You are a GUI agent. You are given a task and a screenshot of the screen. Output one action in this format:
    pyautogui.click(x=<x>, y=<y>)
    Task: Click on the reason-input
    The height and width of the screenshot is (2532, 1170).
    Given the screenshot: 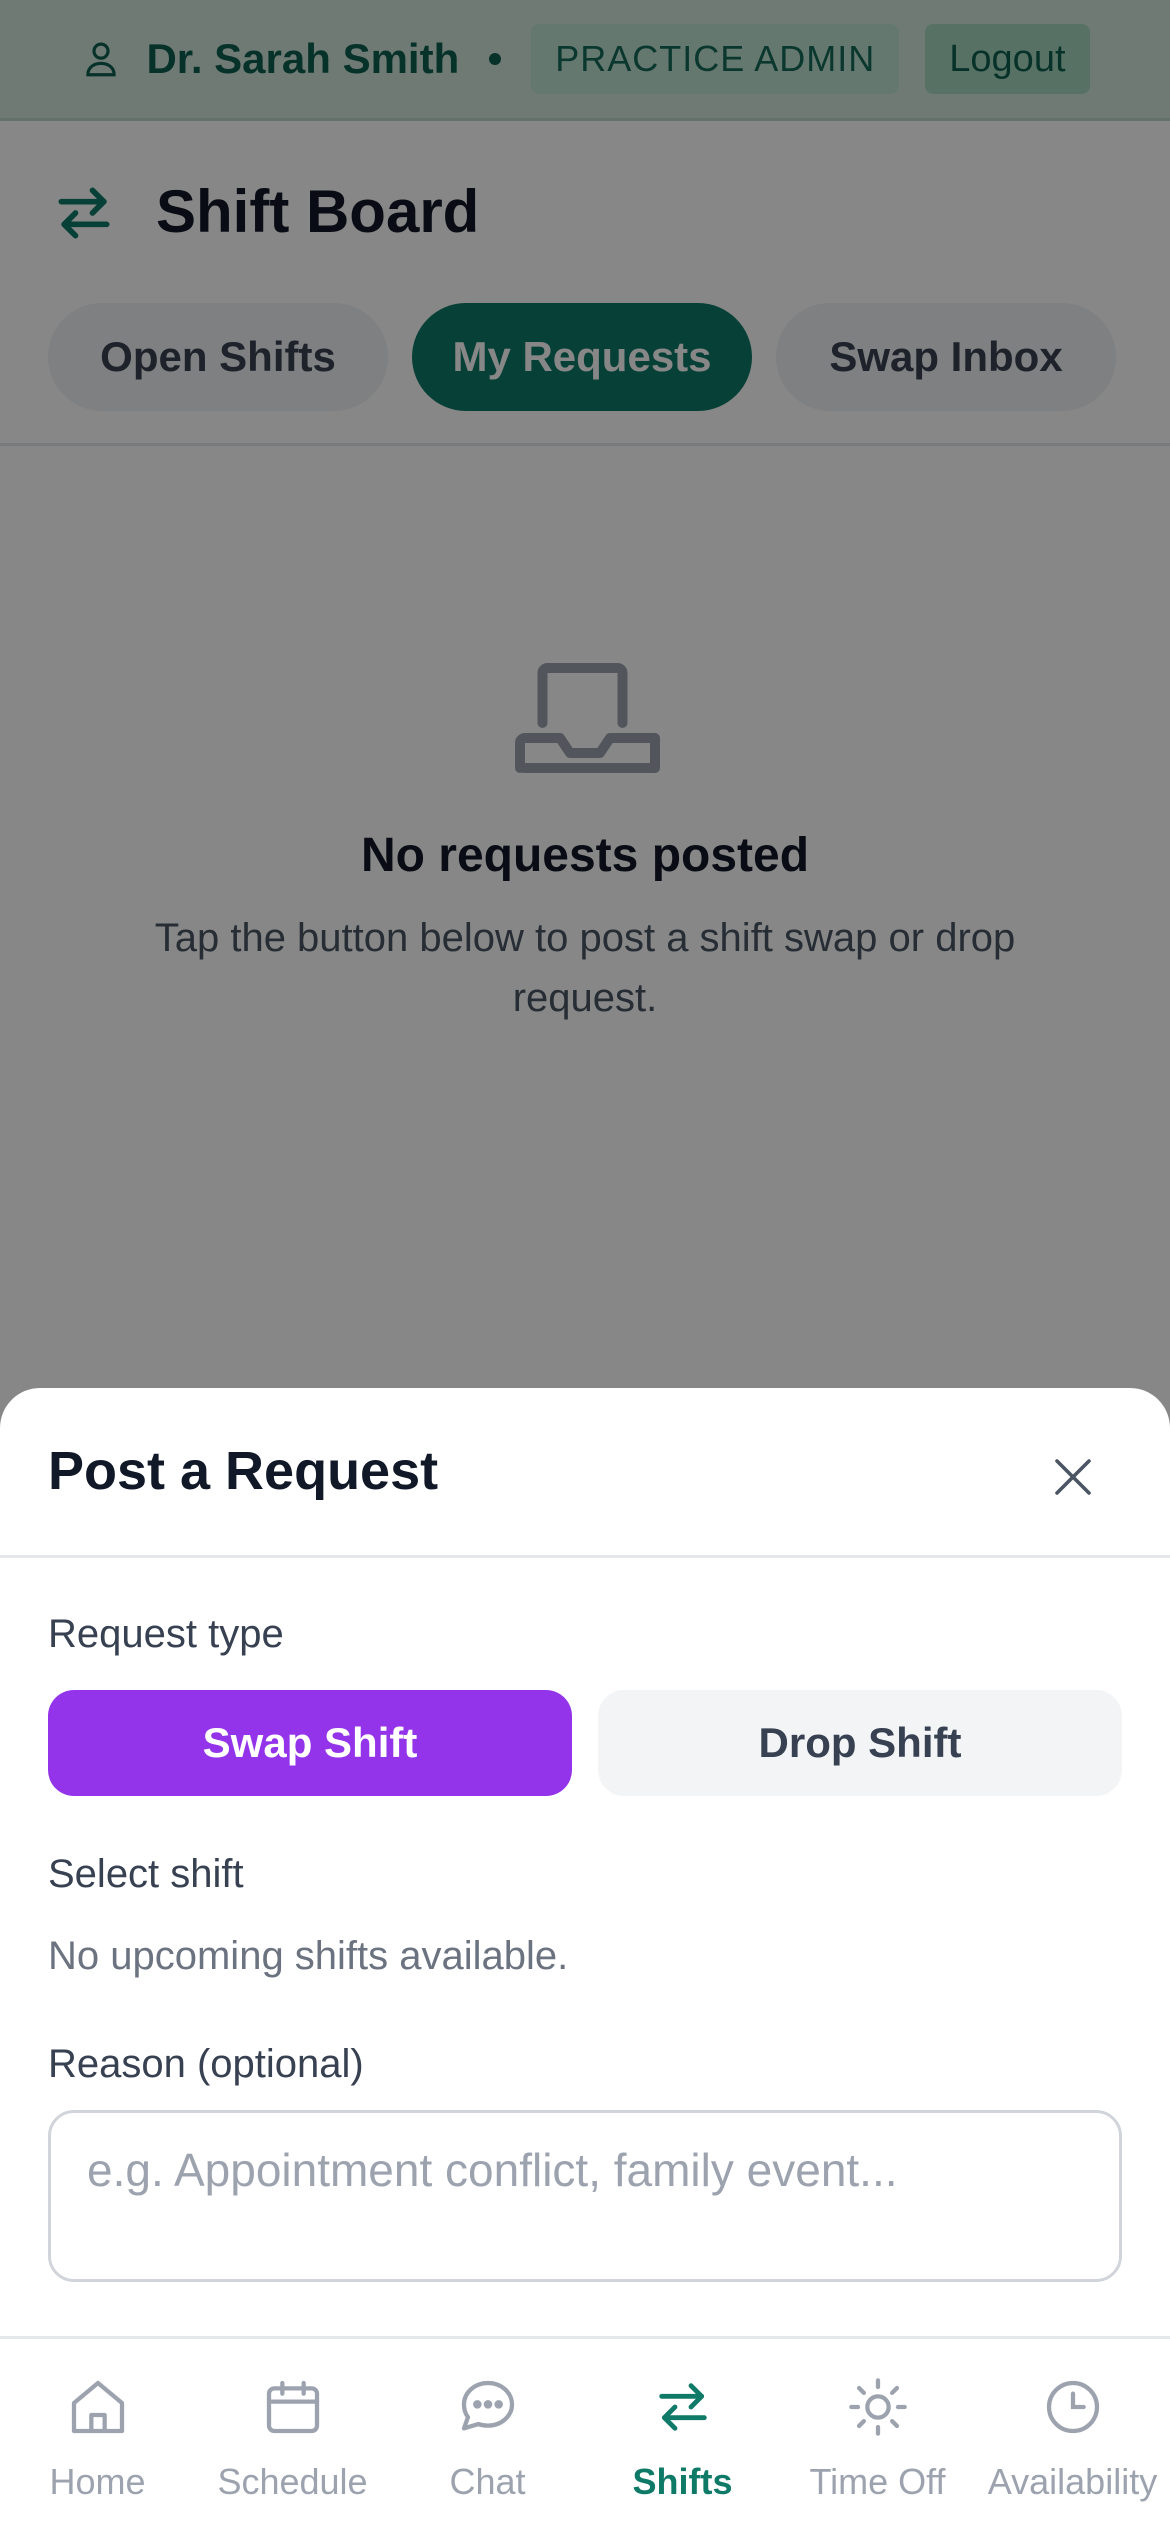 What is the action you would take?
    pyautogui.click(x=585, y=2196)
    